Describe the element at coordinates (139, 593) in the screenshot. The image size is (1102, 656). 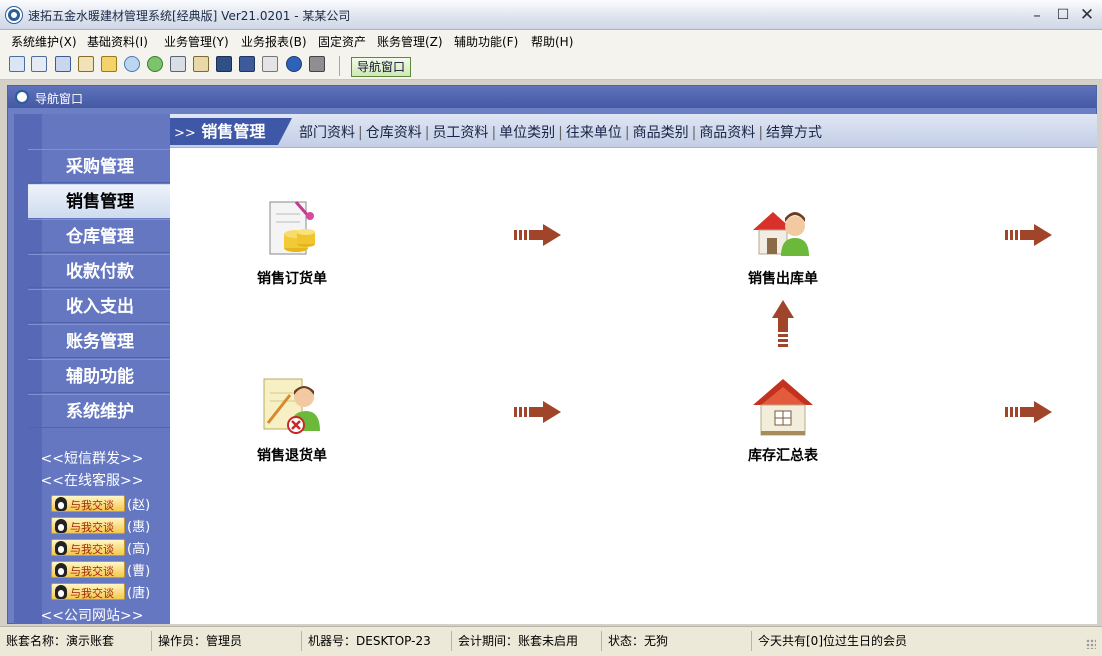
I see `qq-contact-name: (唐)` at that location.